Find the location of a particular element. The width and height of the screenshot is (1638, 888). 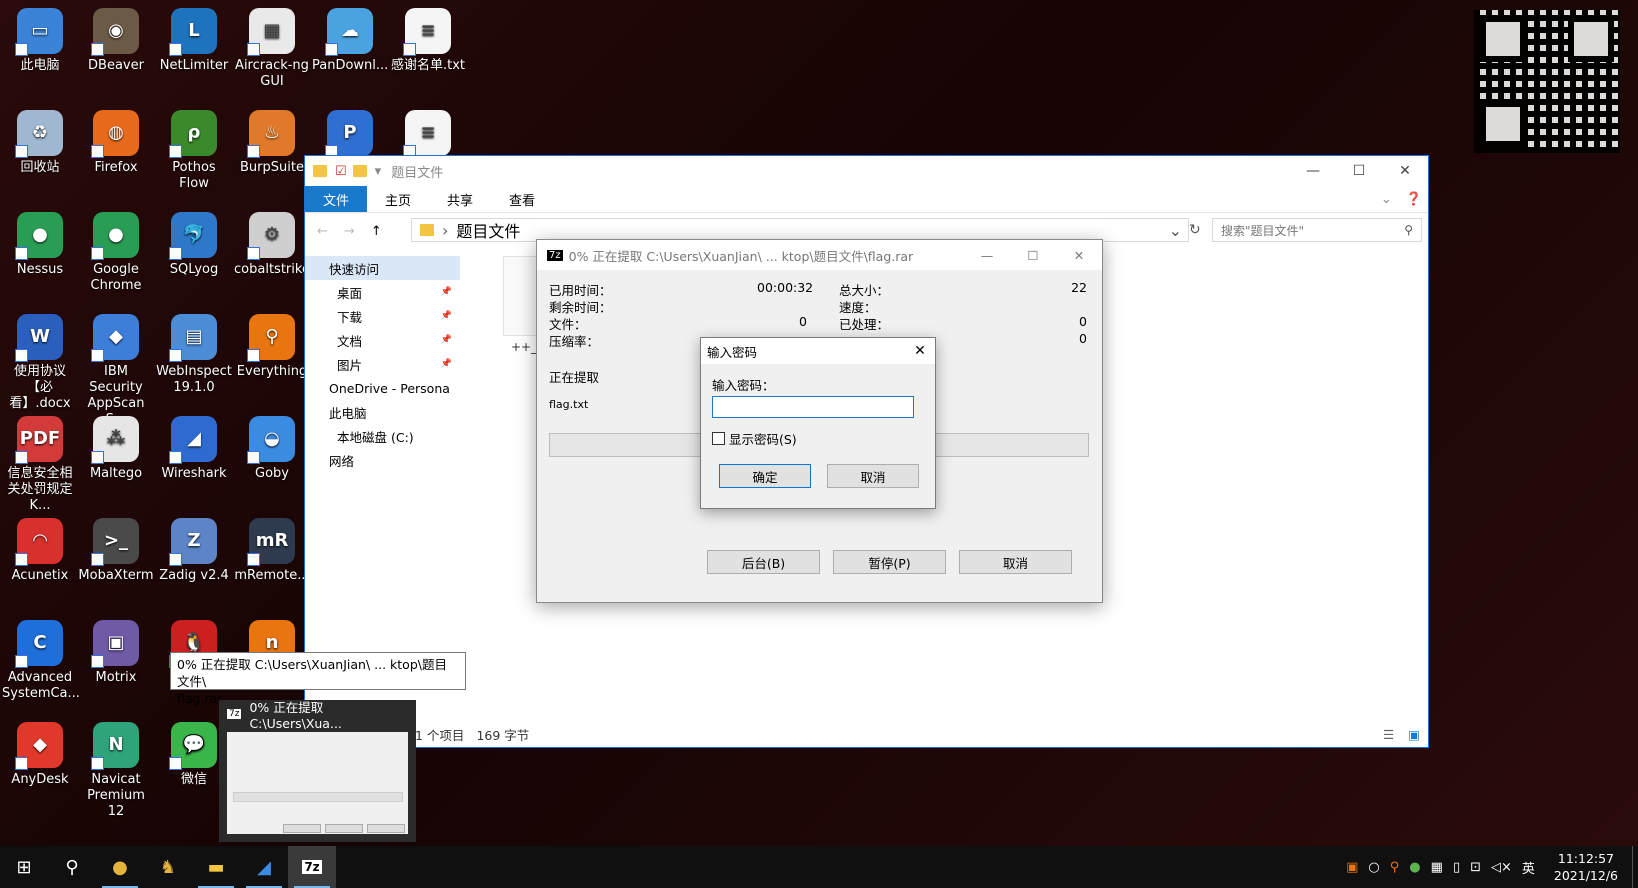

desktop-icon: ◉ DBeaver is located at coordinates (116, 41).